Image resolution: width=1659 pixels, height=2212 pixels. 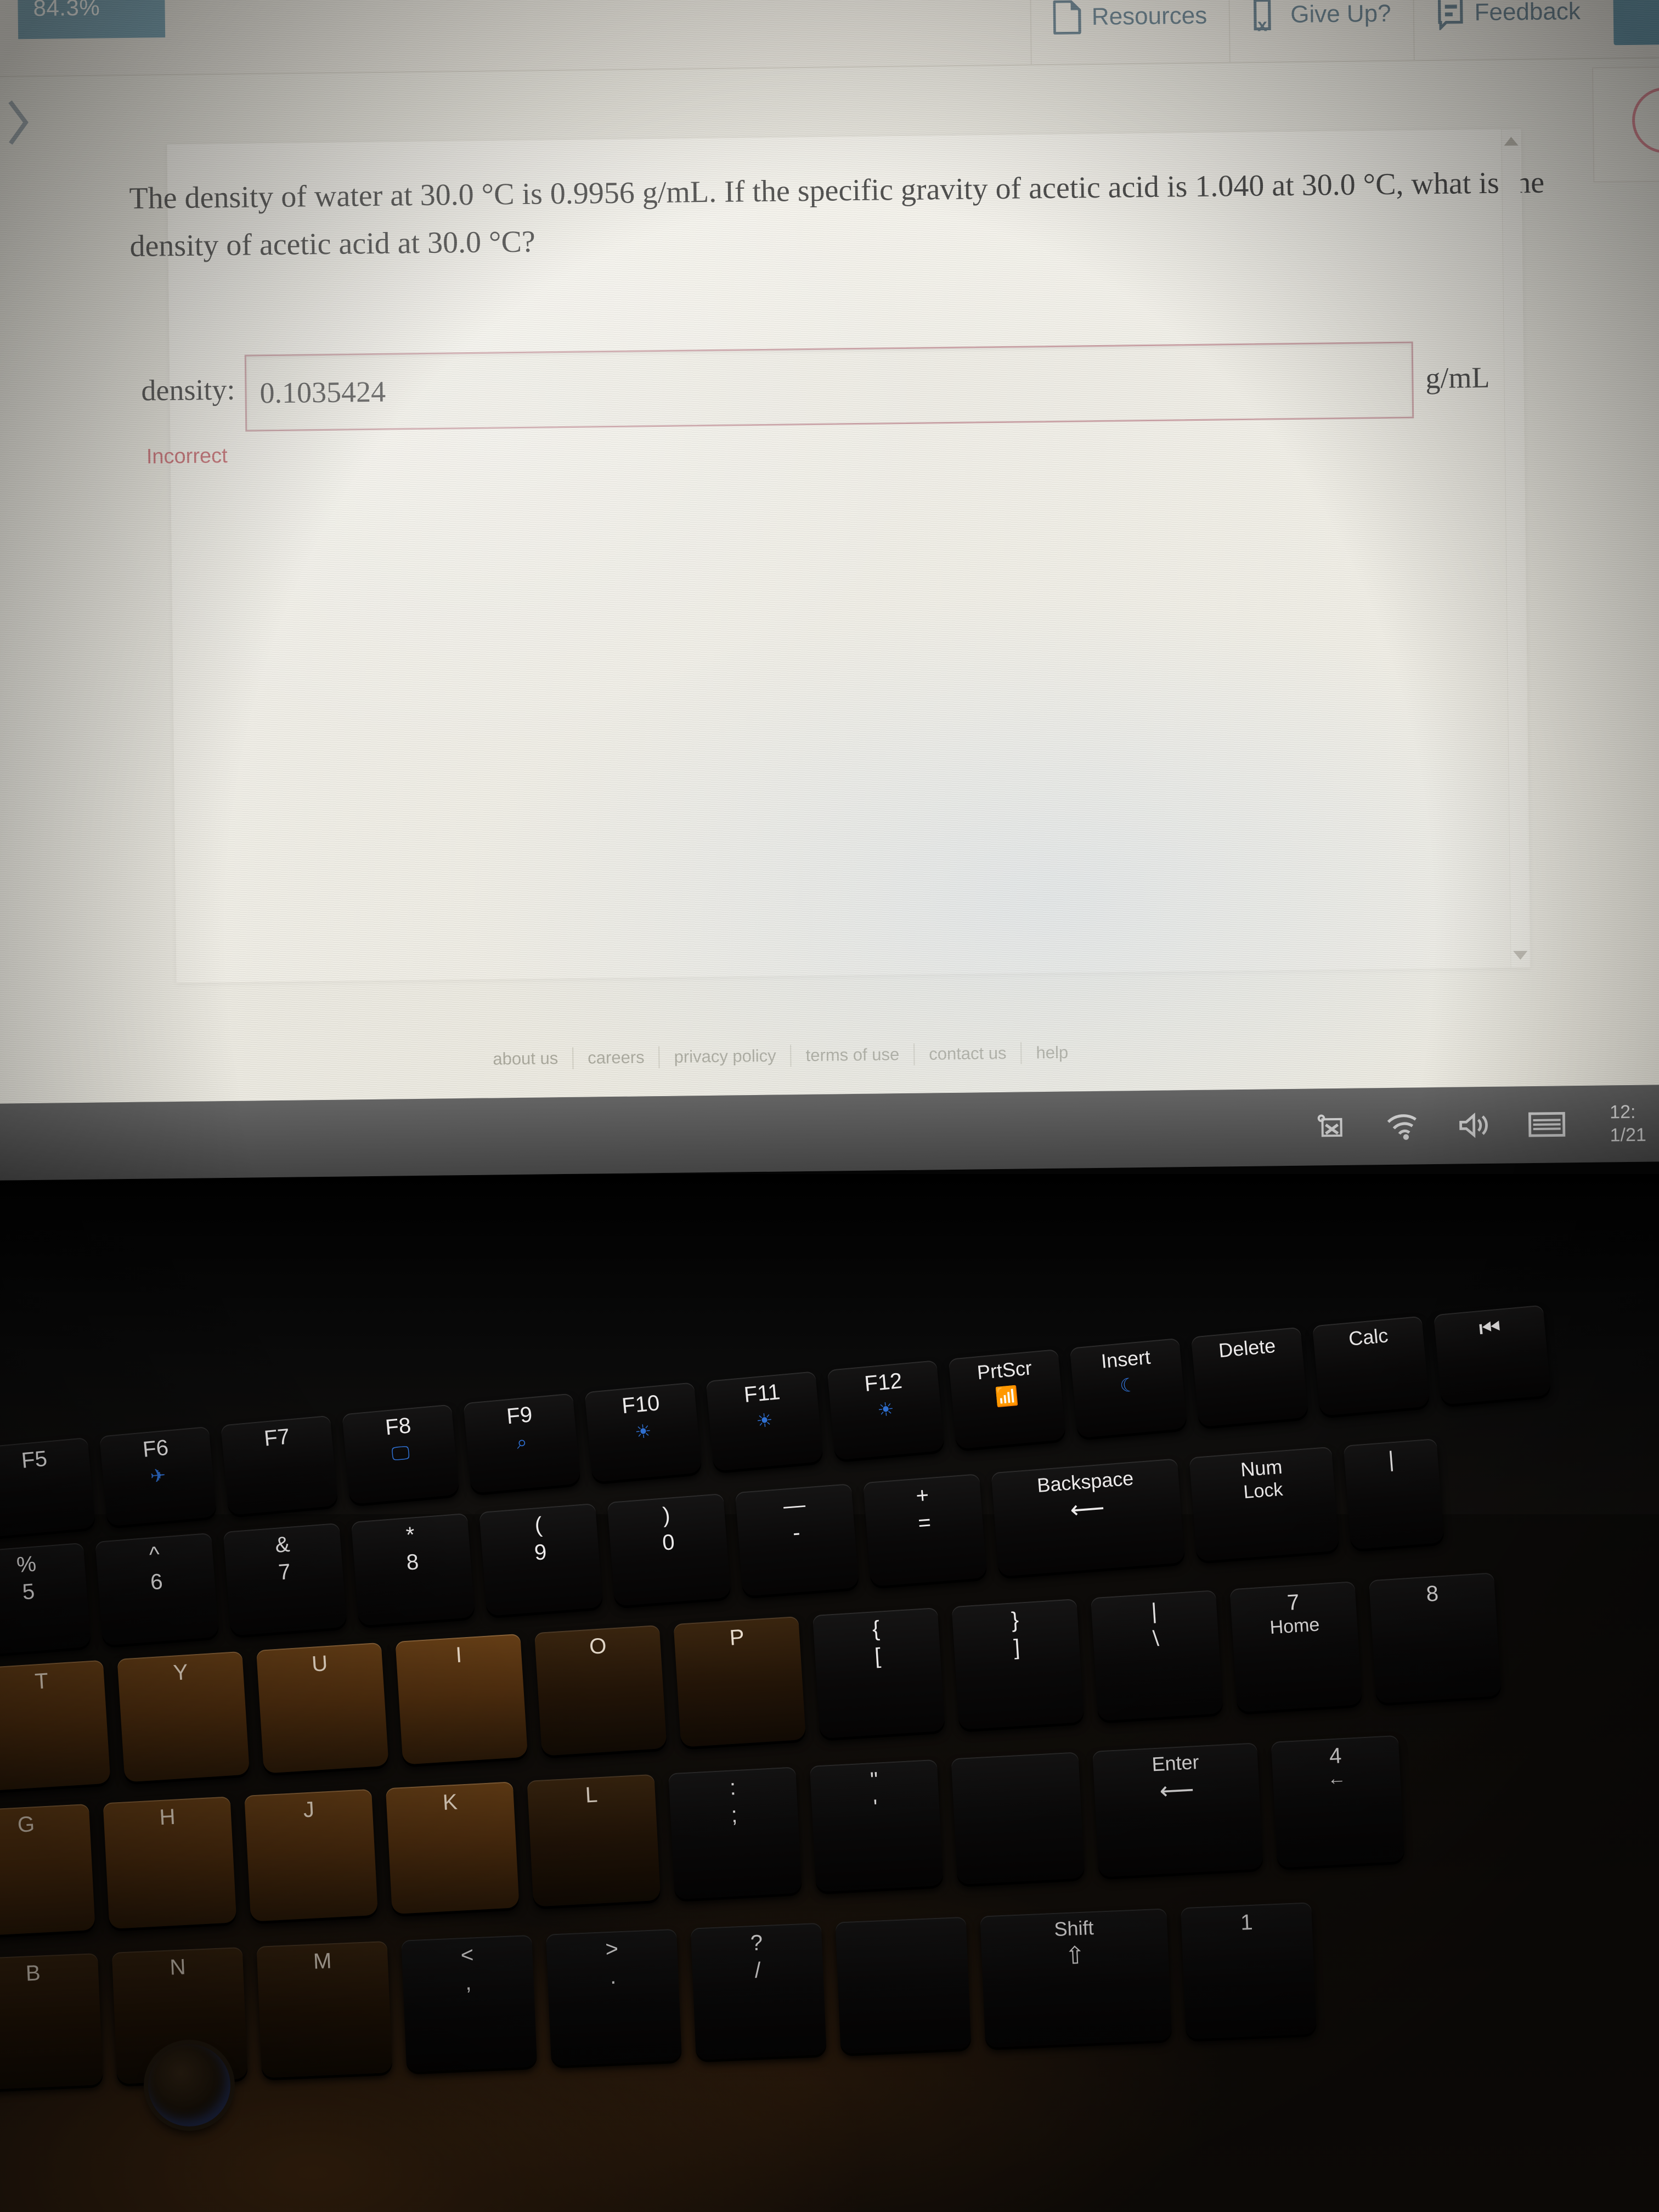 I want to click on key-blank-bottom, so click(x=904, y=1985).